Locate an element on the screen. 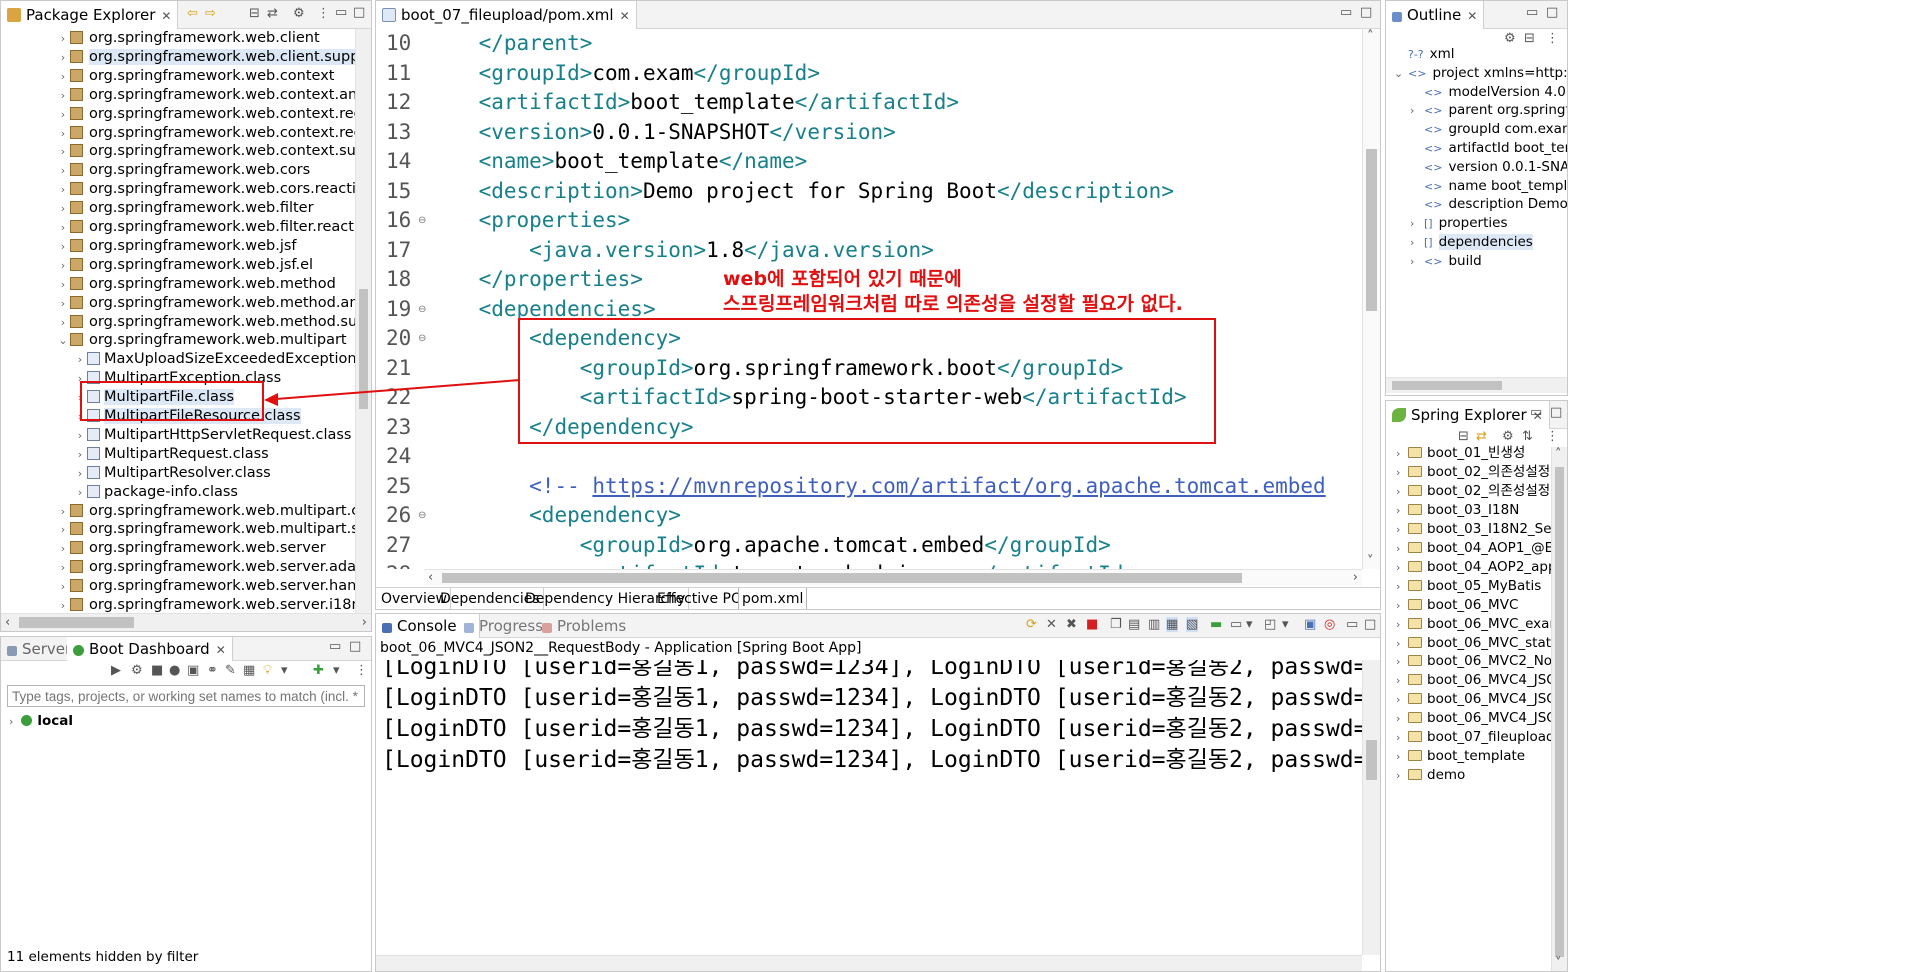 This screenshot has width=1918, height=972. outline-node: <> modelVersion 4.0.0 is located at coordinates (1489, 92).